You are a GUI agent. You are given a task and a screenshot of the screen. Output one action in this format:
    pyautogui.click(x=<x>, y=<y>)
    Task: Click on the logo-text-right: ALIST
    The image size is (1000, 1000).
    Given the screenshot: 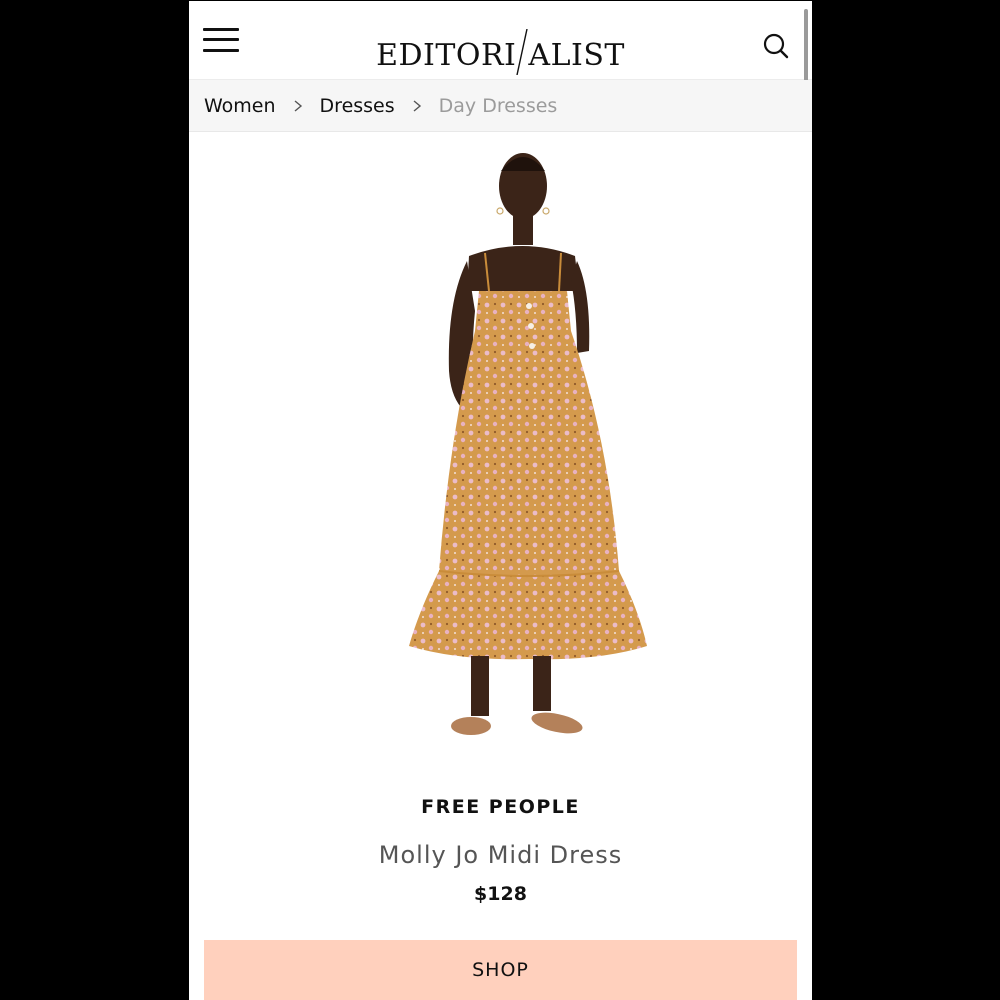 What is the action you would take?
    pyautogui.click(x=576, y=55)
    